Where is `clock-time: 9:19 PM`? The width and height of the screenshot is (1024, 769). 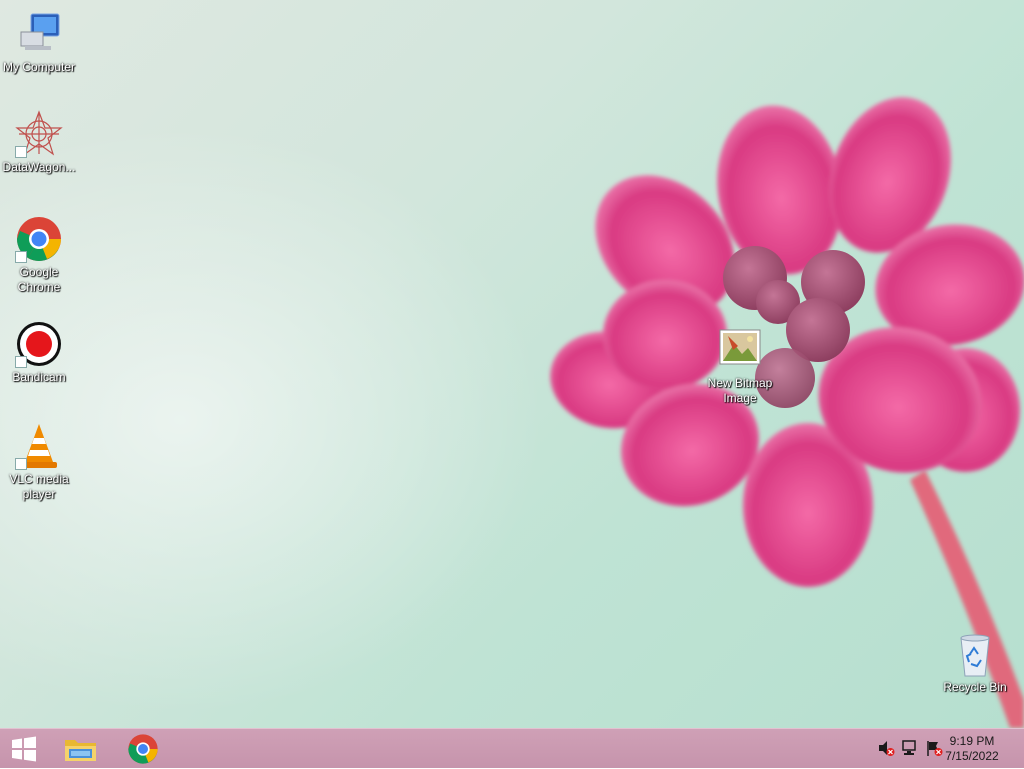
clock-time: 9:19 PM is located at coordinates (972, 741).